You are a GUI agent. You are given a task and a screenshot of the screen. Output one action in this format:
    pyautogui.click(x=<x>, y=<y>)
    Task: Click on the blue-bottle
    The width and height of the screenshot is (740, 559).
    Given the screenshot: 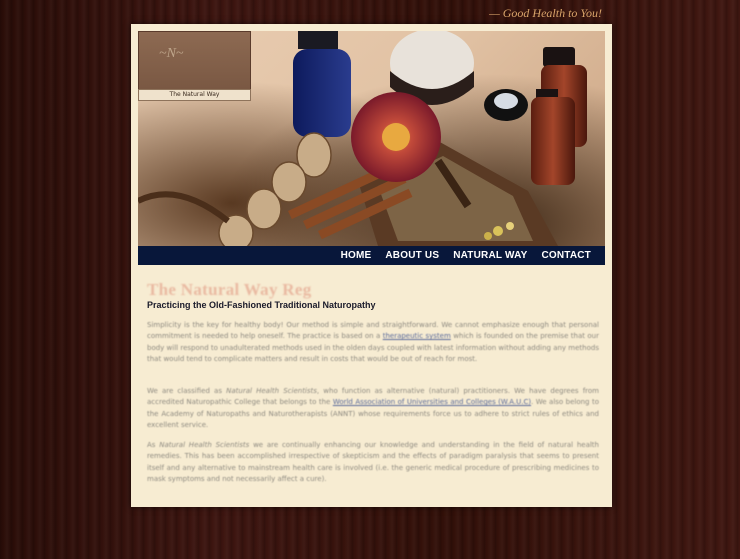 What is the action you would take?
    pyautogui.click(x=318, y=40)
    